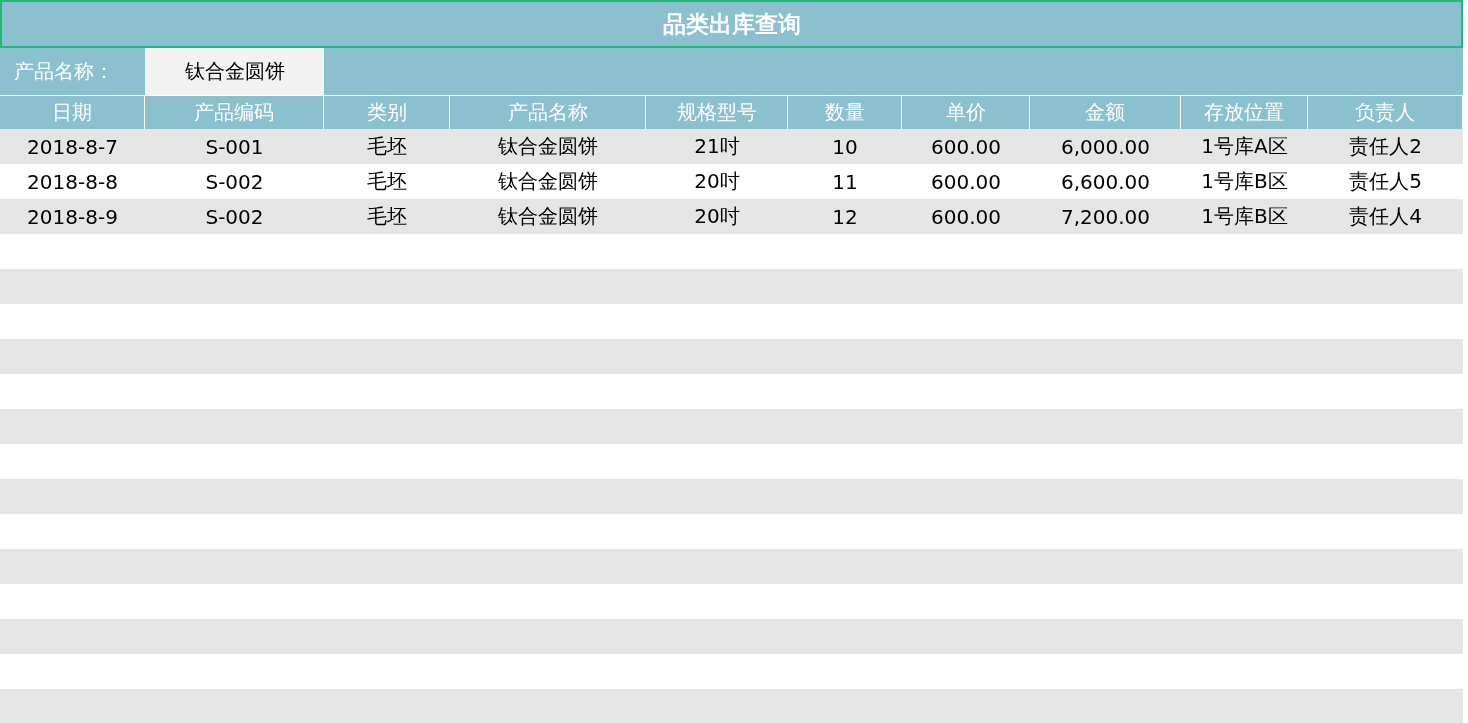 The width and height of the screenshot is (1468, 723). I want to click on table-cell-text: 2018-8-7, so click(72, 147).